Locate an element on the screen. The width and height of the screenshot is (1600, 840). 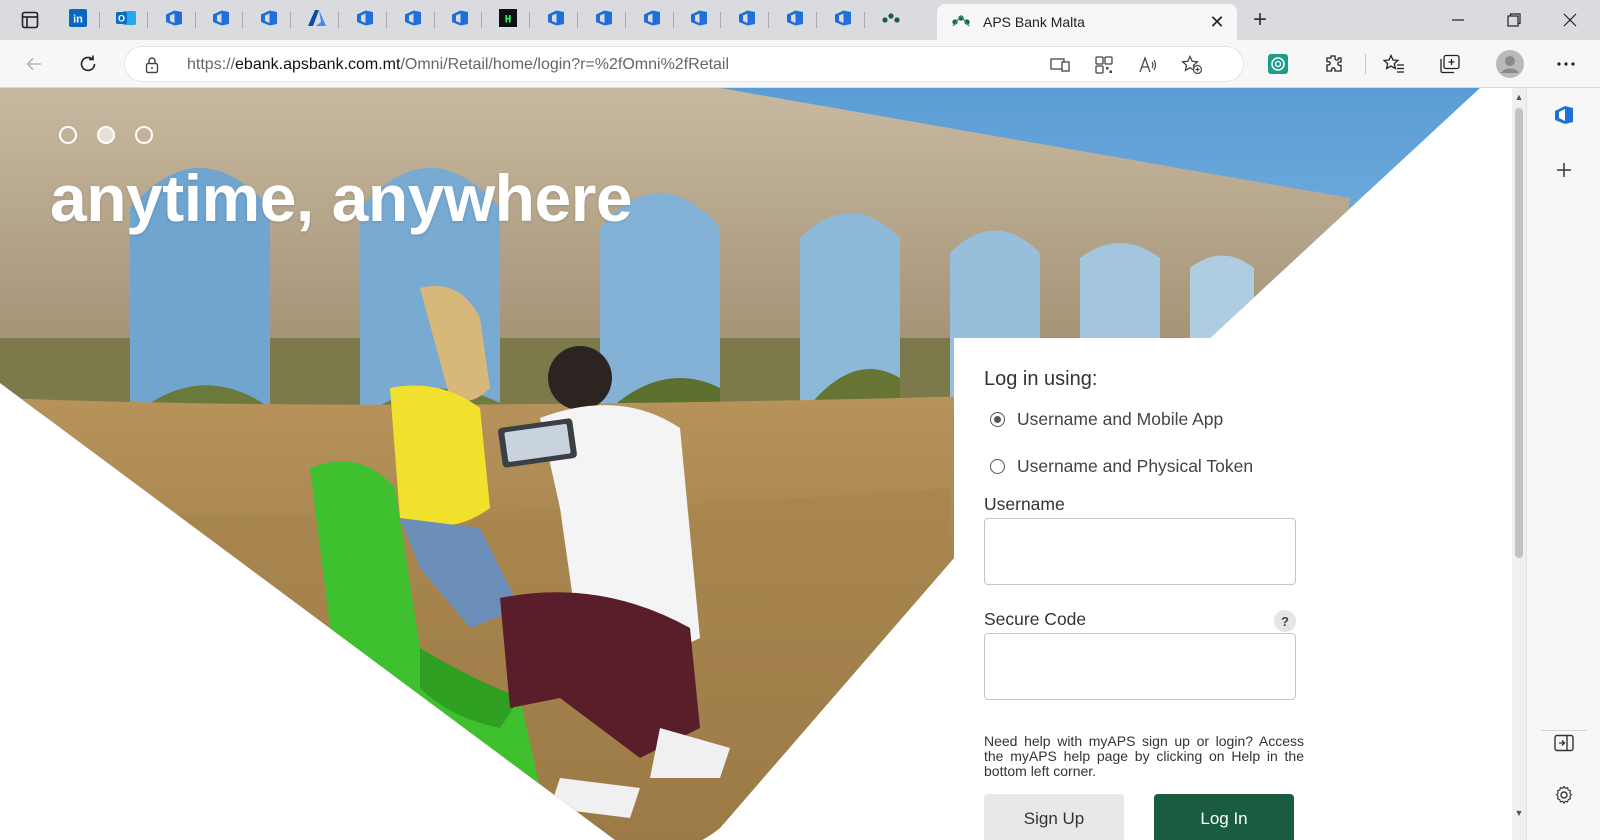
pinned-tab: H is located at coordinates (508, 20).